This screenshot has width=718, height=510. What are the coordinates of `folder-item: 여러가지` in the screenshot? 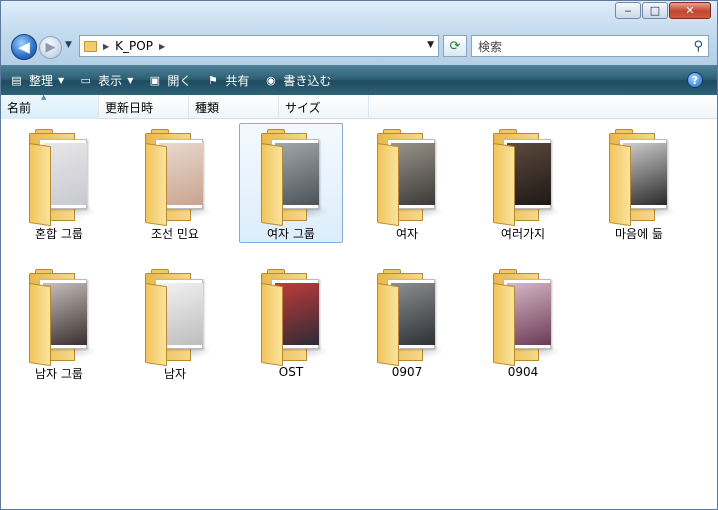 It's located at (523, 183).